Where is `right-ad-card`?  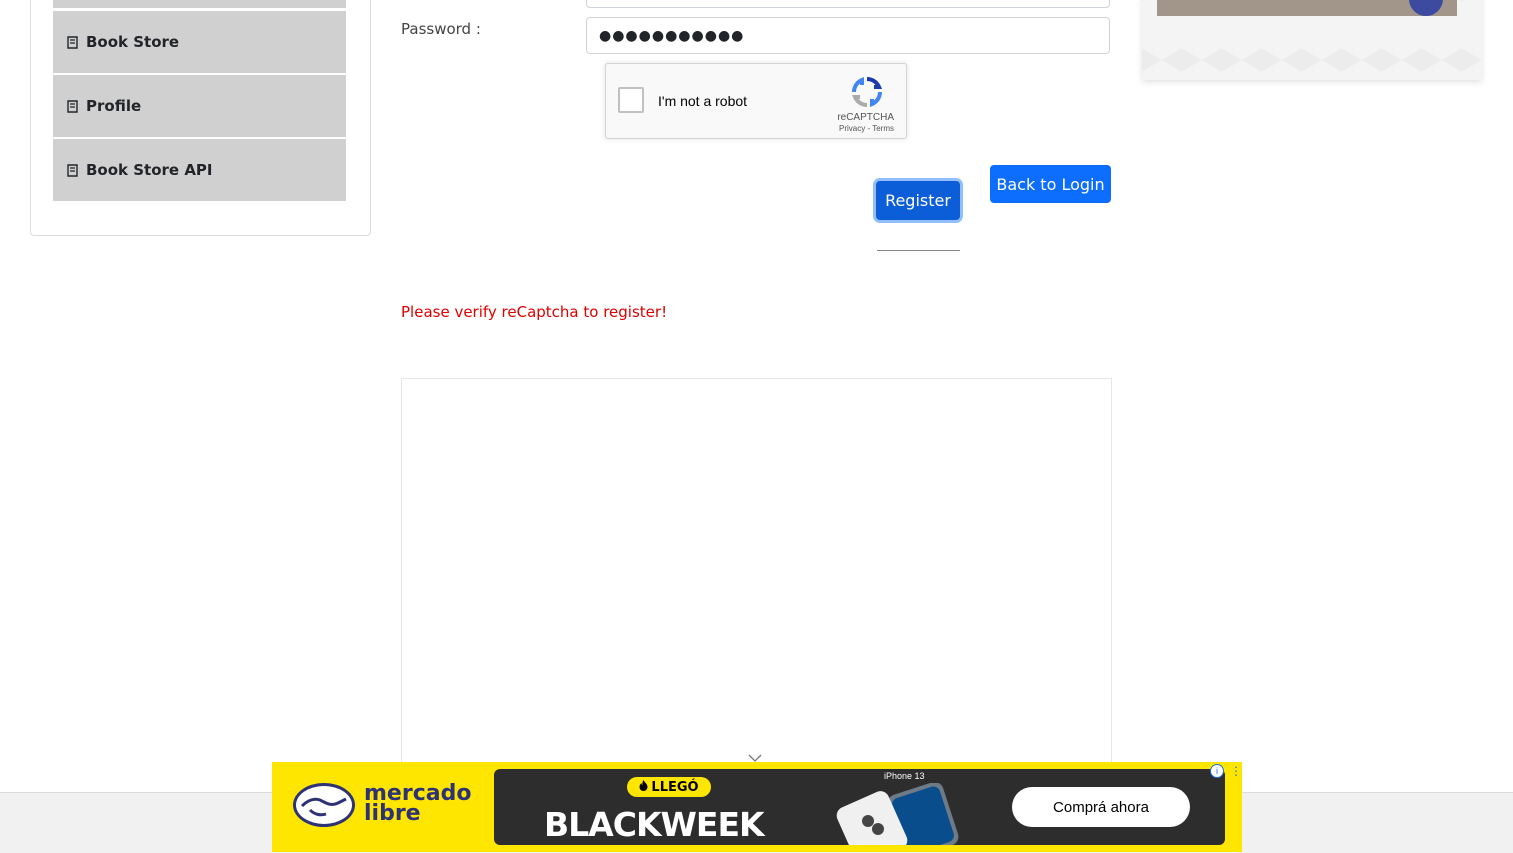 right-ad-card is located at coordinates (1312, 40).